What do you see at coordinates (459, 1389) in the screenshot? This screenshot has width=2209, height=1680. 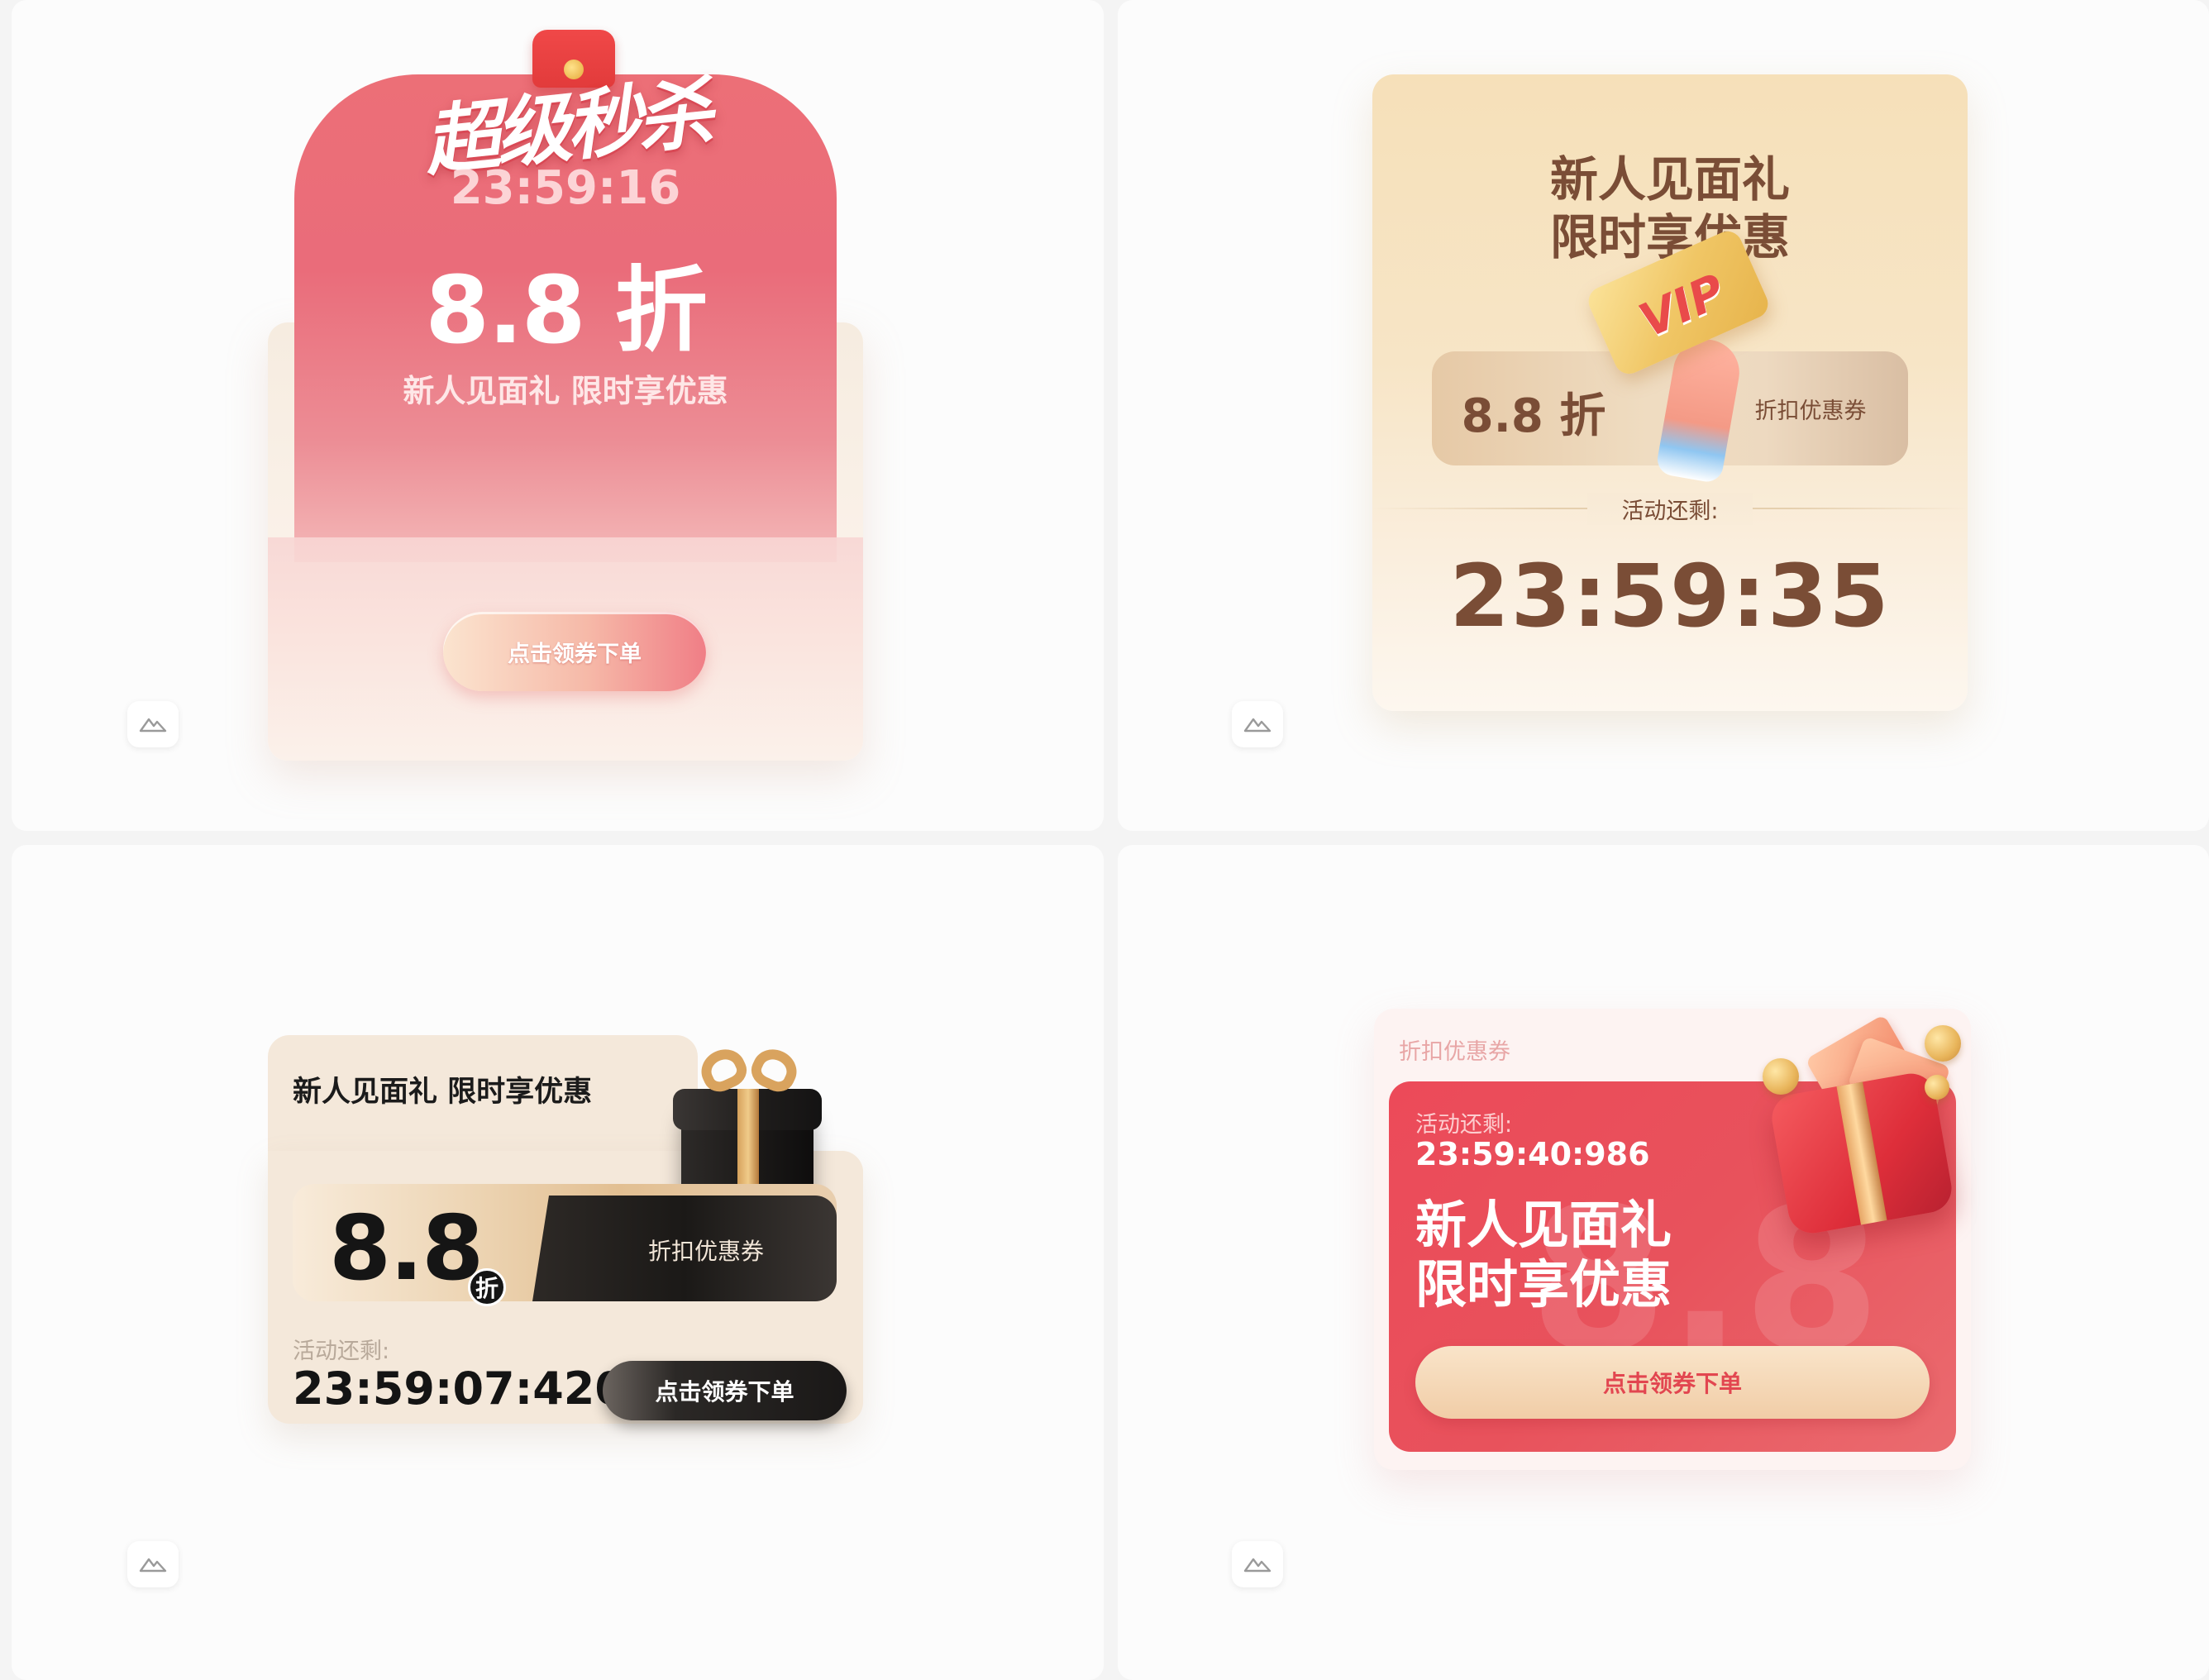 I see `countdown-timer: 23:59:07:420` at bounding box center [459, 1389].